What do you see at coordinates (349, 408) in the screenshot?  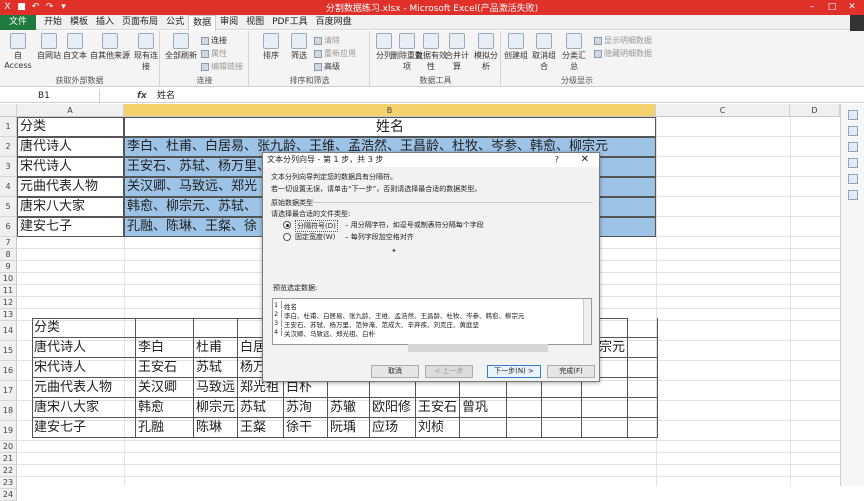 I see `table2-name-cell: 苏辙` at bounding box center [349, 408].